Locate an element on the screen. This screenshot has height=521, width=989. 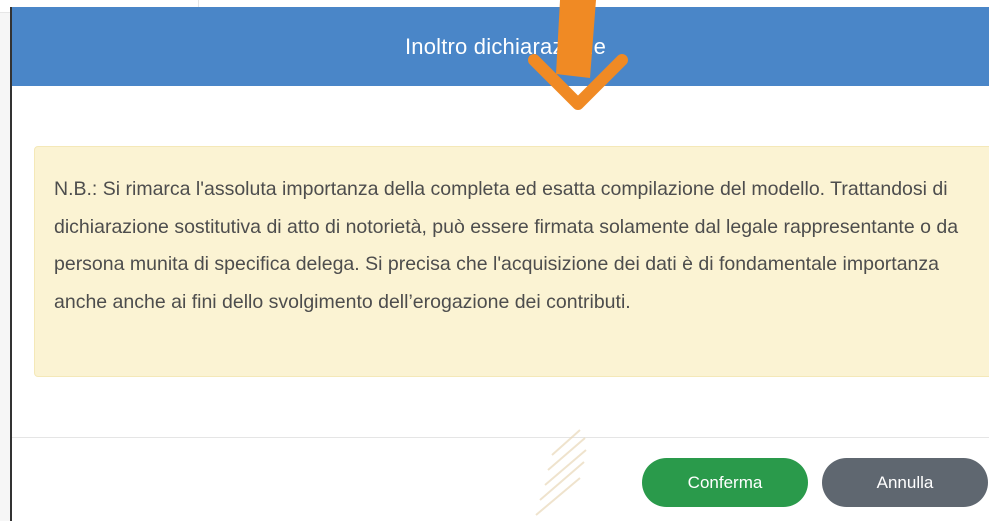
cancel-button: Annulla is located at coordinates (905, 482).